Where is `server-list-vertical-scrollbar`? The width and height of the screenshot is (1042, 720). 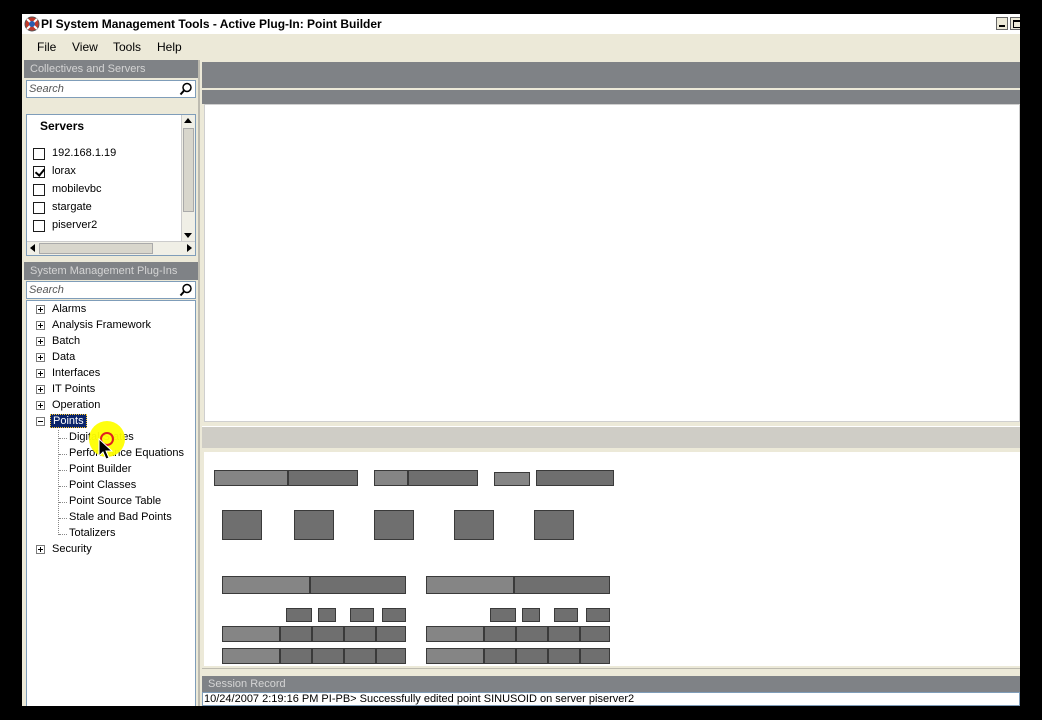 server-list-vertical-scrollbar is located at coordinates (188, 178).